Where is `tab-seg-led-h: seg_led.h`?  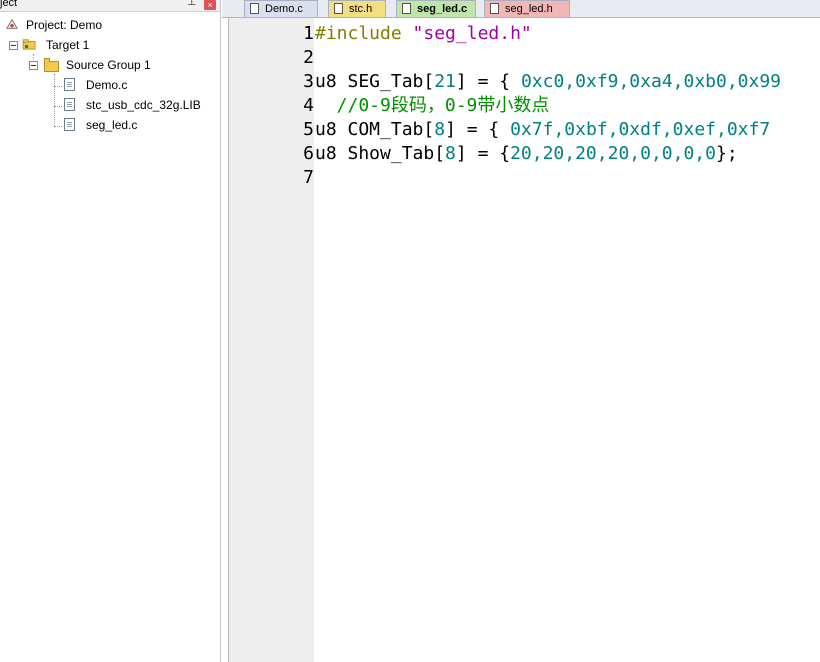
tab-seg-led-h: seg_led.h is located at coordinates (527, 8).